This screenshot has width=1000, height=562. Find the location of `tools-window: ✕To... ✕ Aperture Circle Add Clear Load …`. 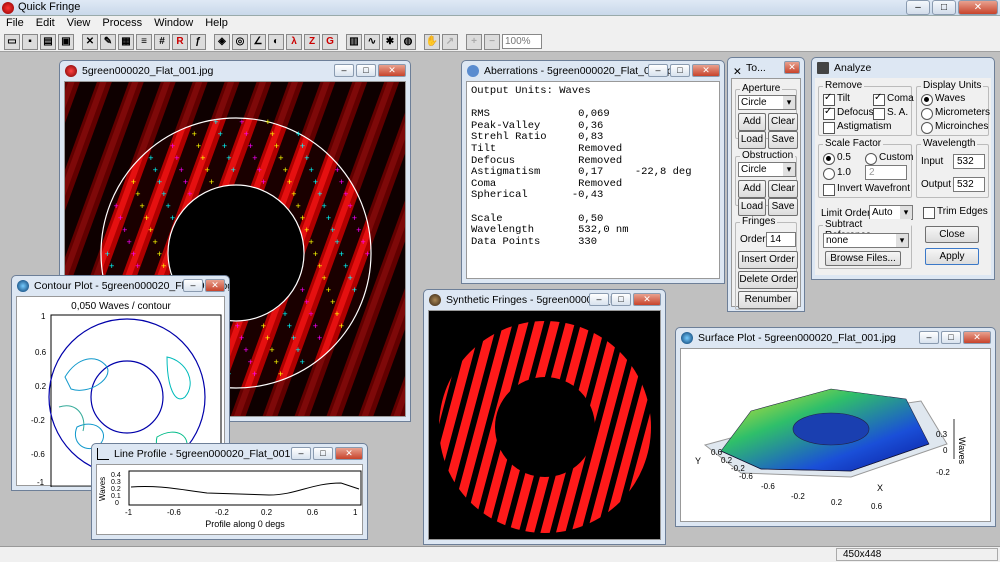

tools-window: ✕To... ✕ Aperture Circle Add Clear Load … is located at coordinates (766, 184).